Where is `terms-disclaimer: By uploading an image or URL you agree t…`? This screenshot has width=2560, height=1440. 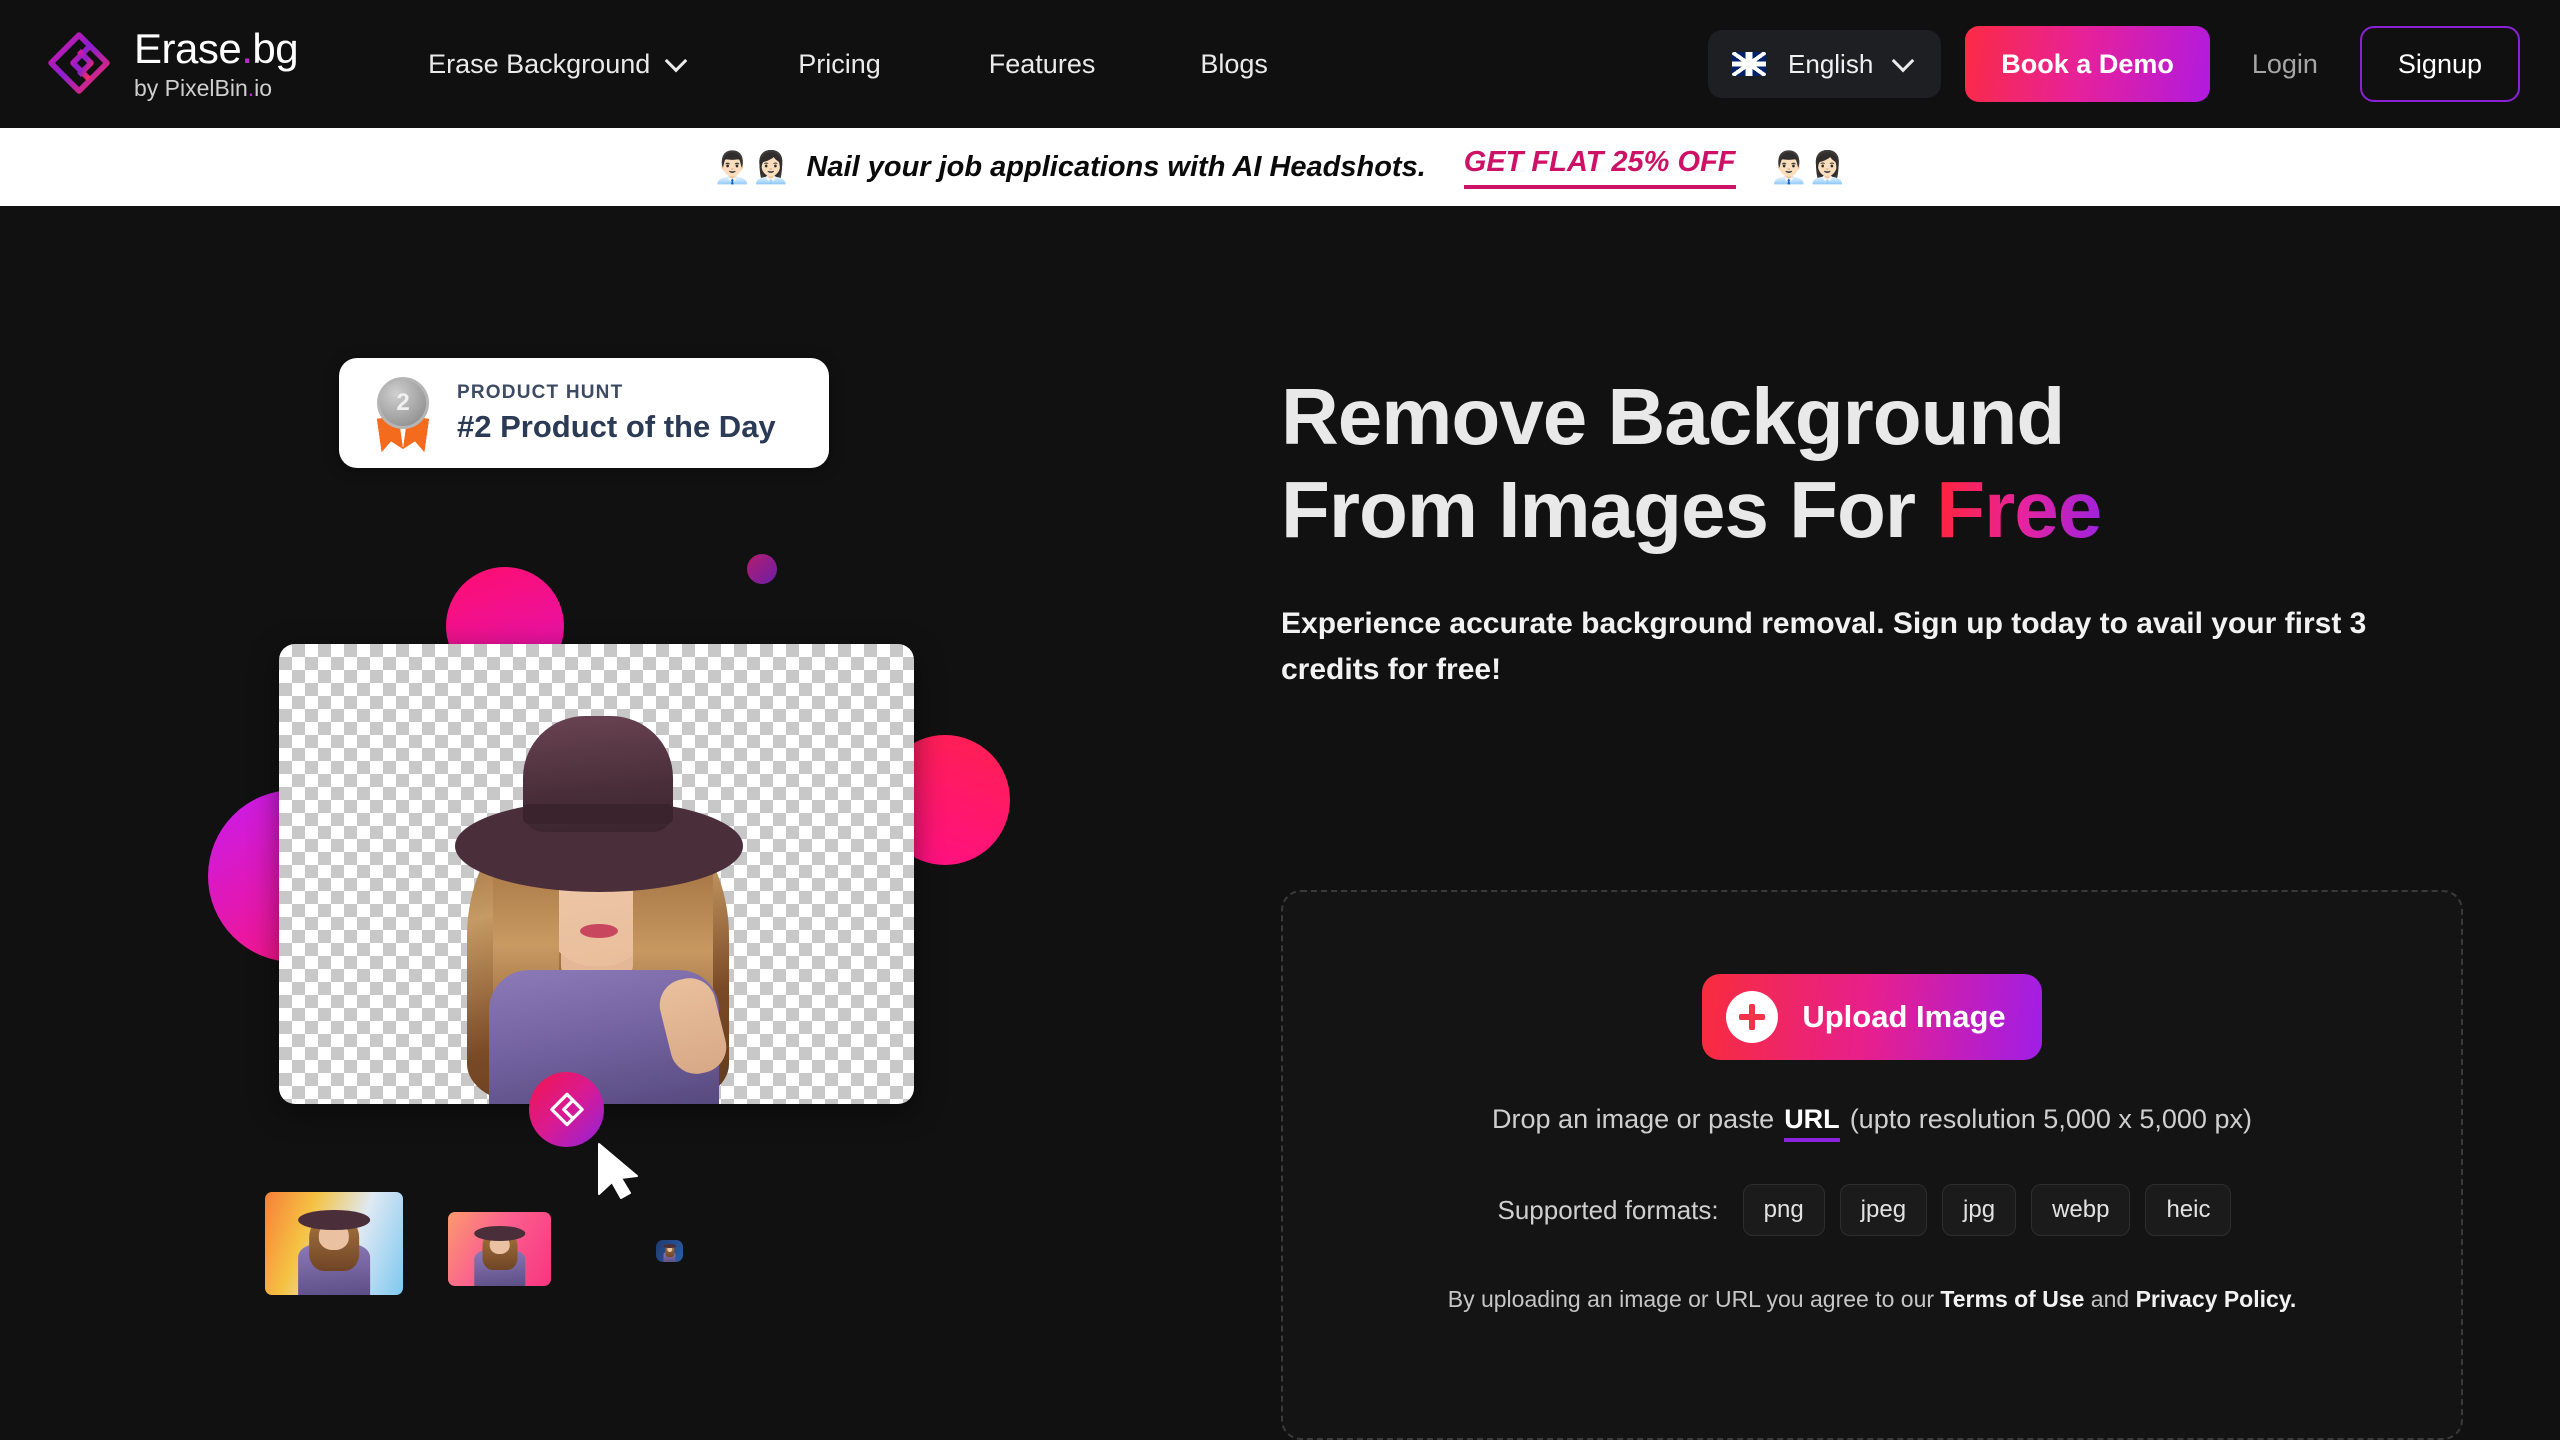
terms-disclaimer: By uploading an image or URL you agree t… is located at coordinates (1872, 1299).